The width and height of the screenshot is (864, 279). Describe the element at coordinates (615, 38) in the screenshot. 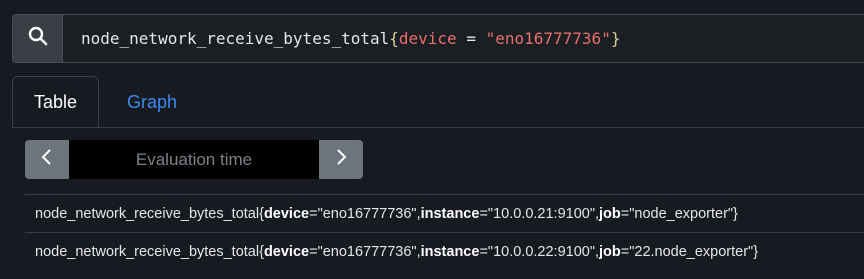

I see `query-close-brace: }` at that location.